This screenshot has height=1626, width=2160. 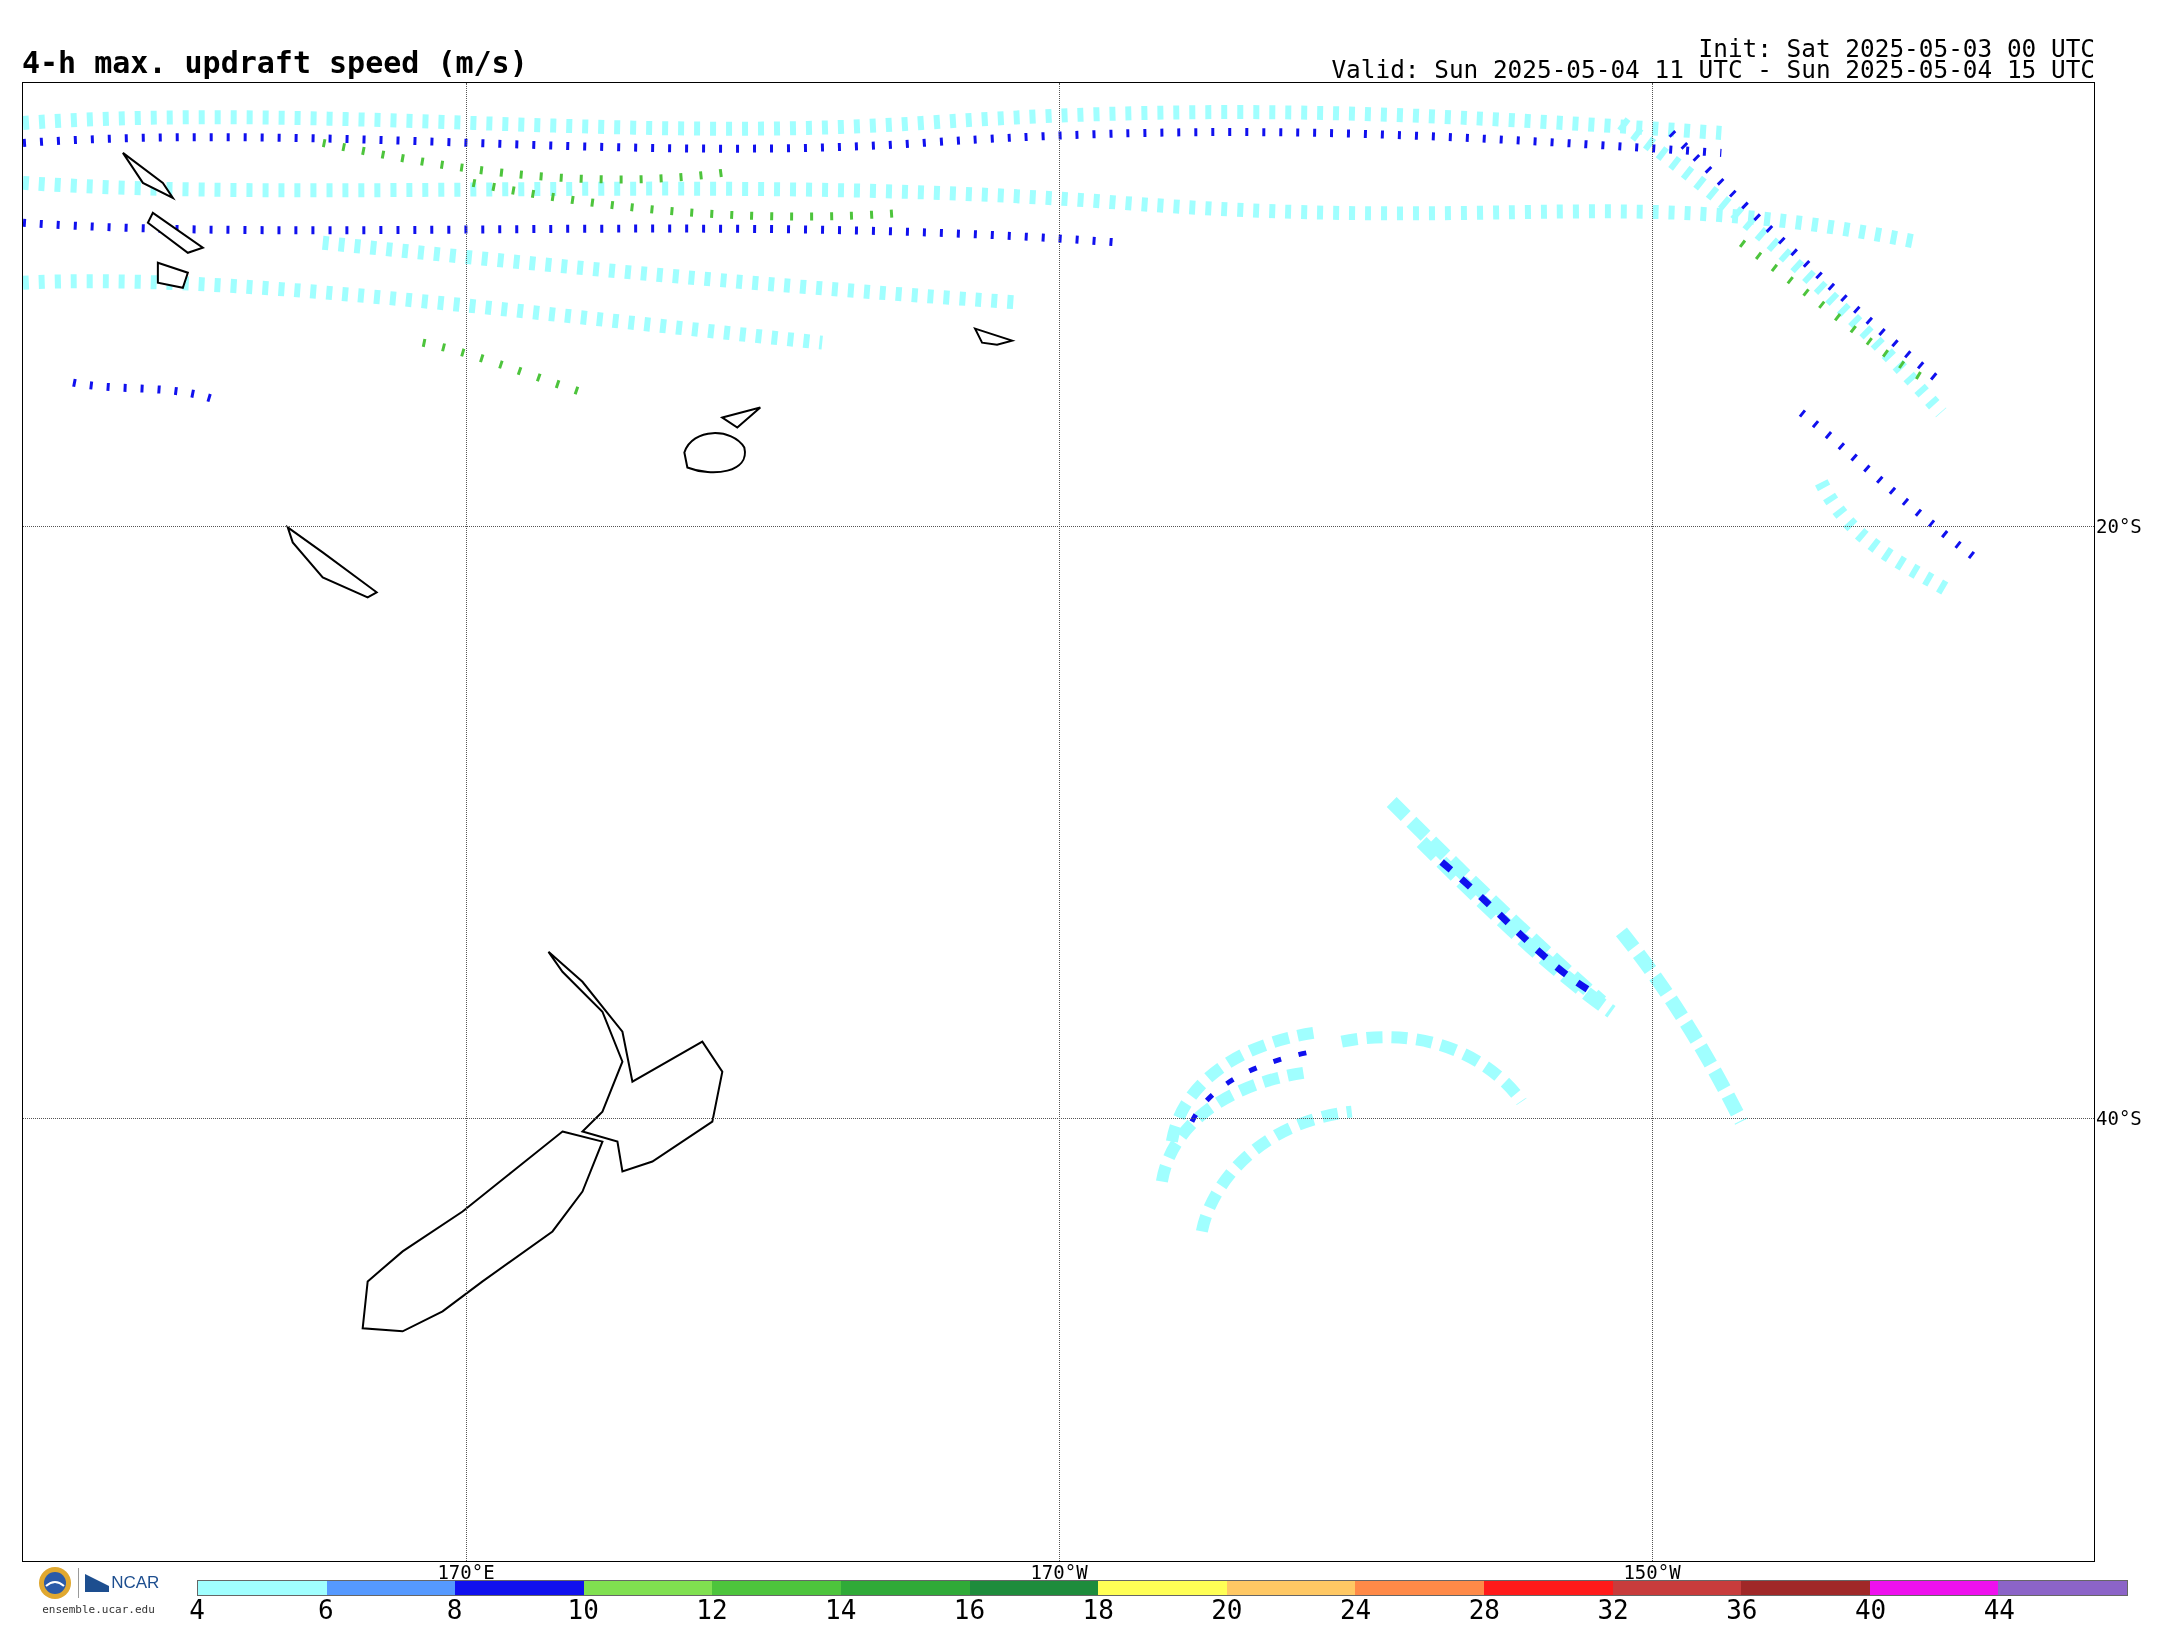 What do you see at coordinates (712, 1610) in the screenshot?
I see `tick-label: 12` at bounding box center [712, 1610].